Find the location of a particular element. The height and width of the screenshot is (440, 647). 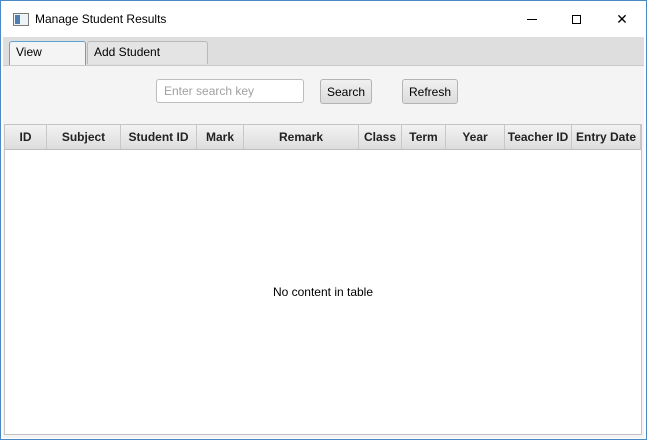

search-button: Search is located at coordinates (346, 91).